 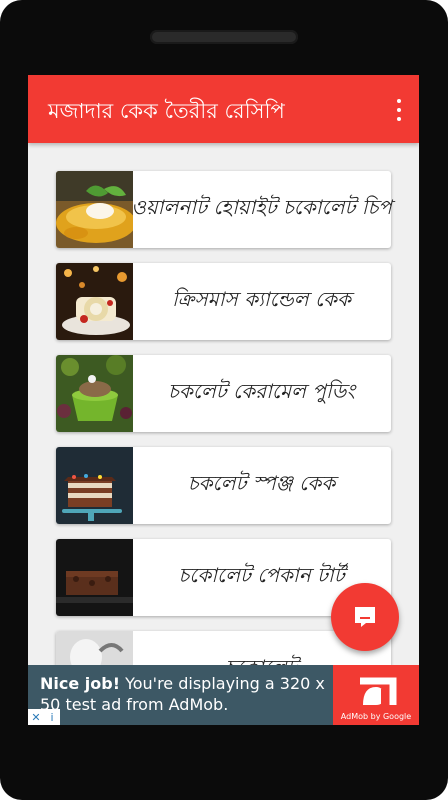 I want to click on admob-brand: AdMob by Google, so click(x=376, y=716).